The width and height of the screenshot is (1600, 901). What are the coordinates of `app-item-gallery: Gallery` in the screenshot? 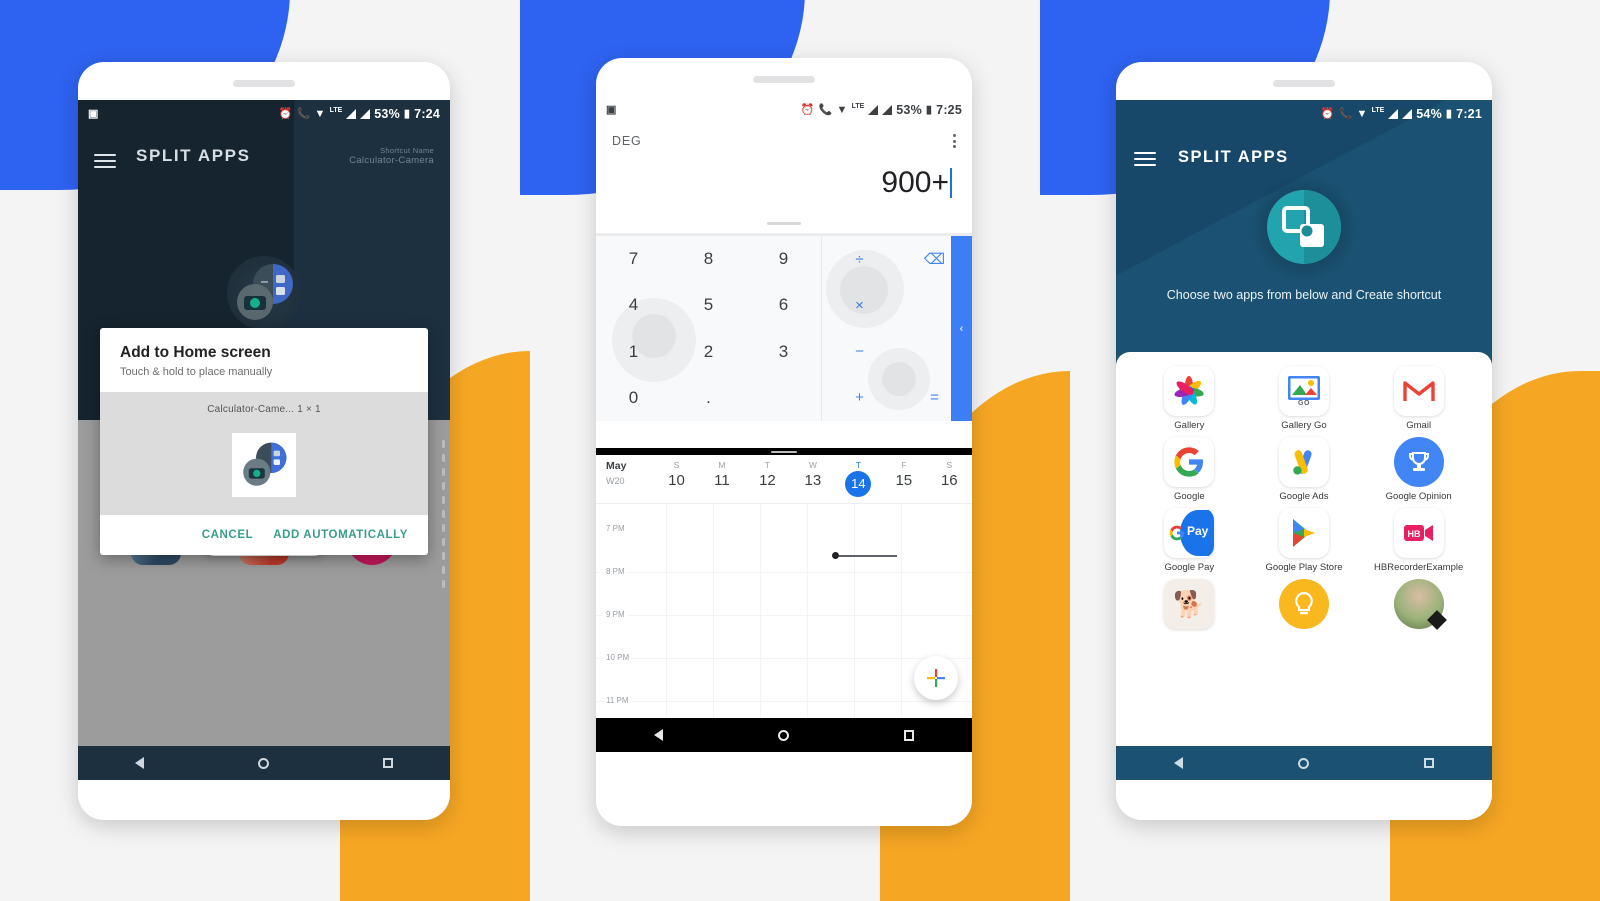 It's located at (1189, 398).